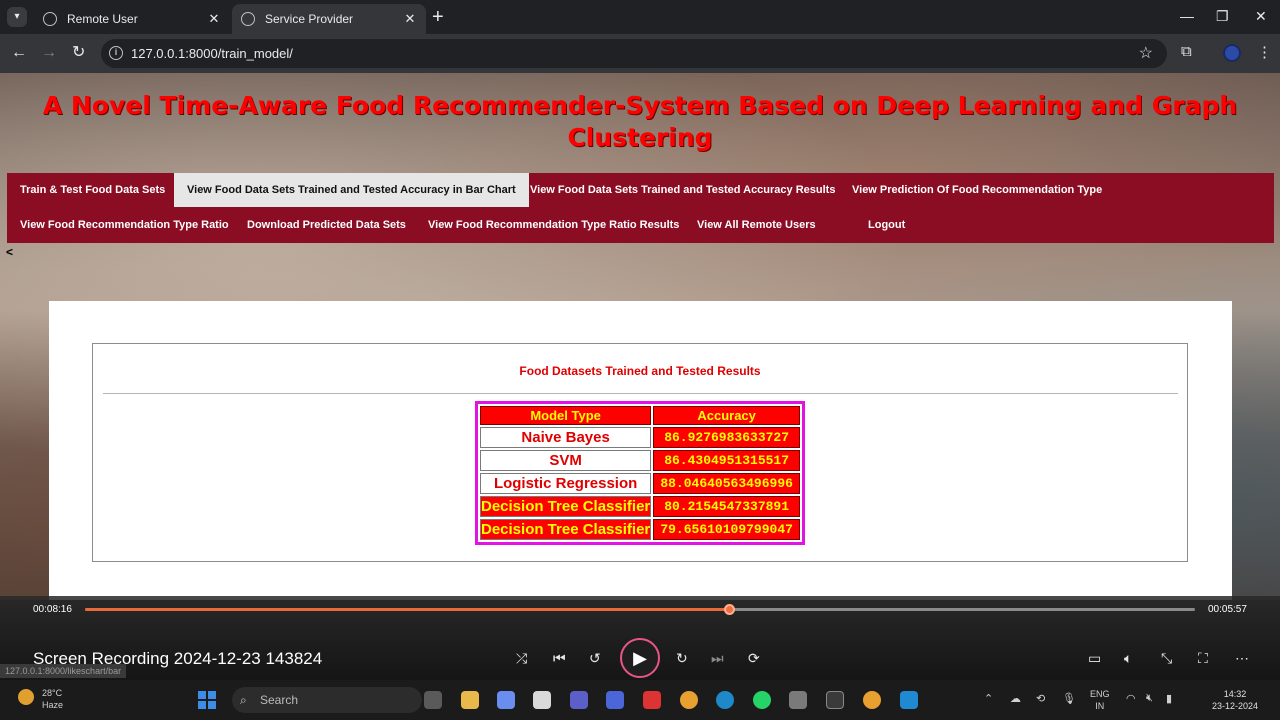 The height and width of the screenshot is (720, 1280). I want to click on window-close-icon: ✕, so click(1261, 16).